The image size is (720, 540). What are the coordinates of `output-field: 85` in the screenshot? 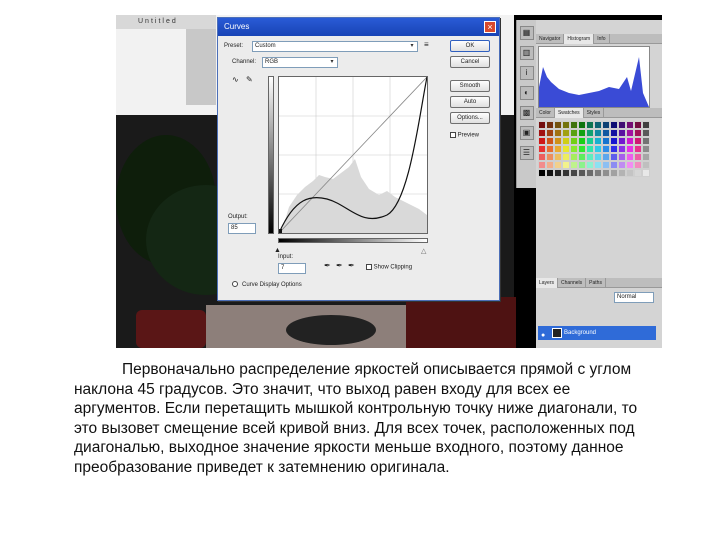 It's located at (242, 228).